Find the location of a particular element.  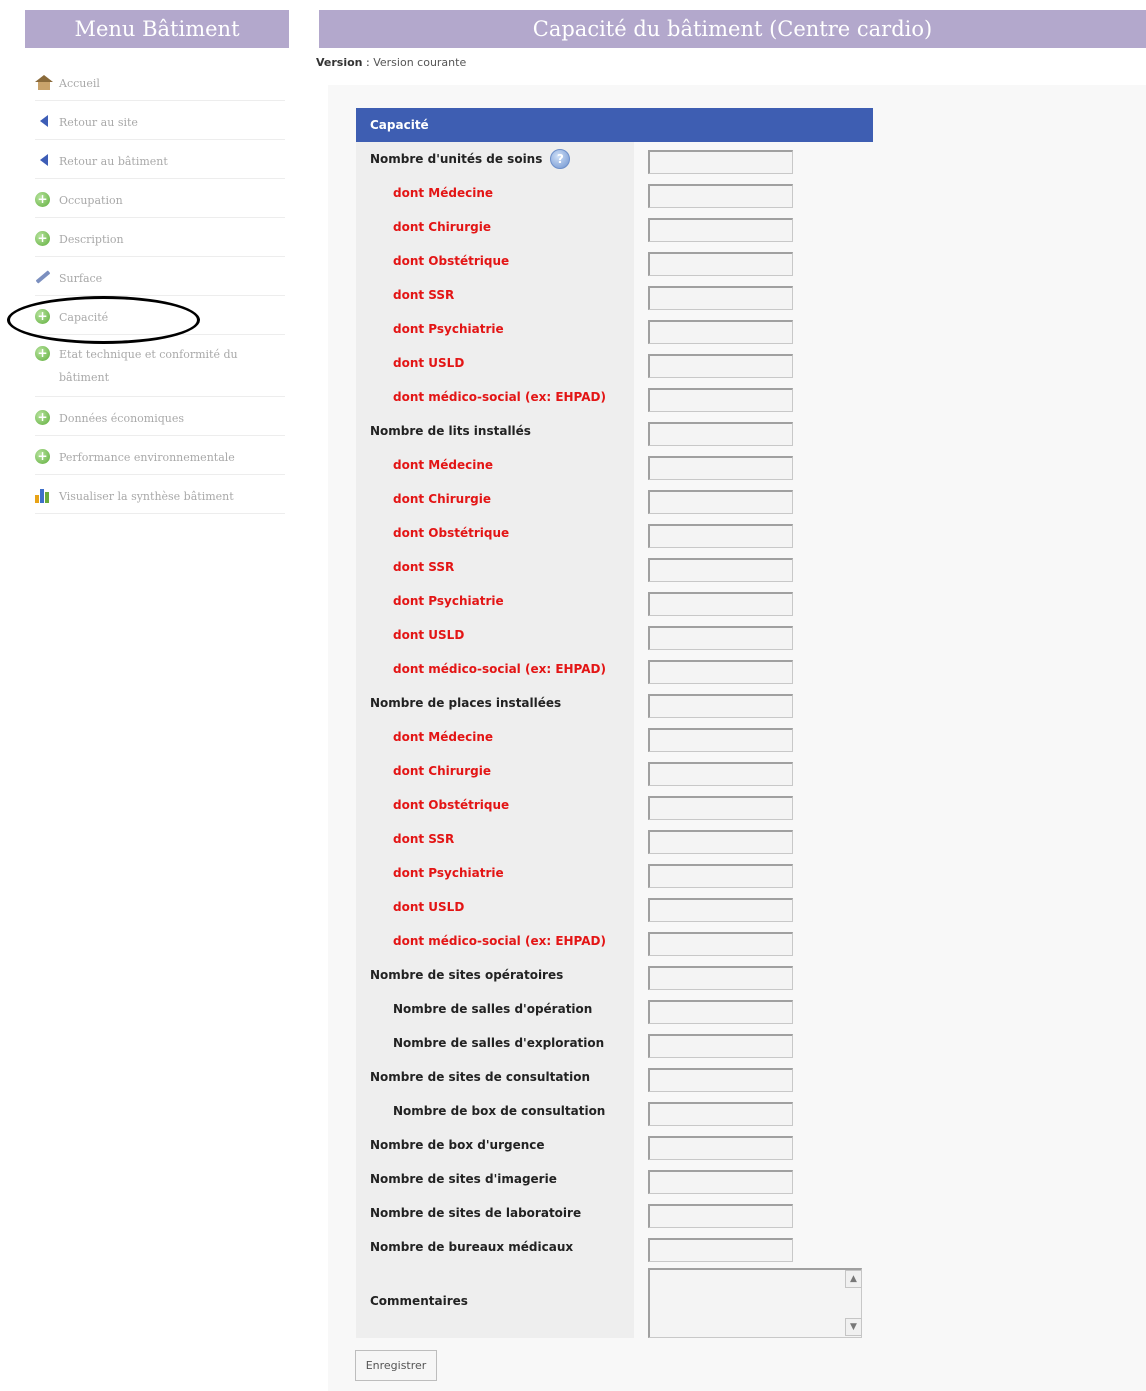

field-label-text: dont Obstétrique is located at coordinates (451, 533).